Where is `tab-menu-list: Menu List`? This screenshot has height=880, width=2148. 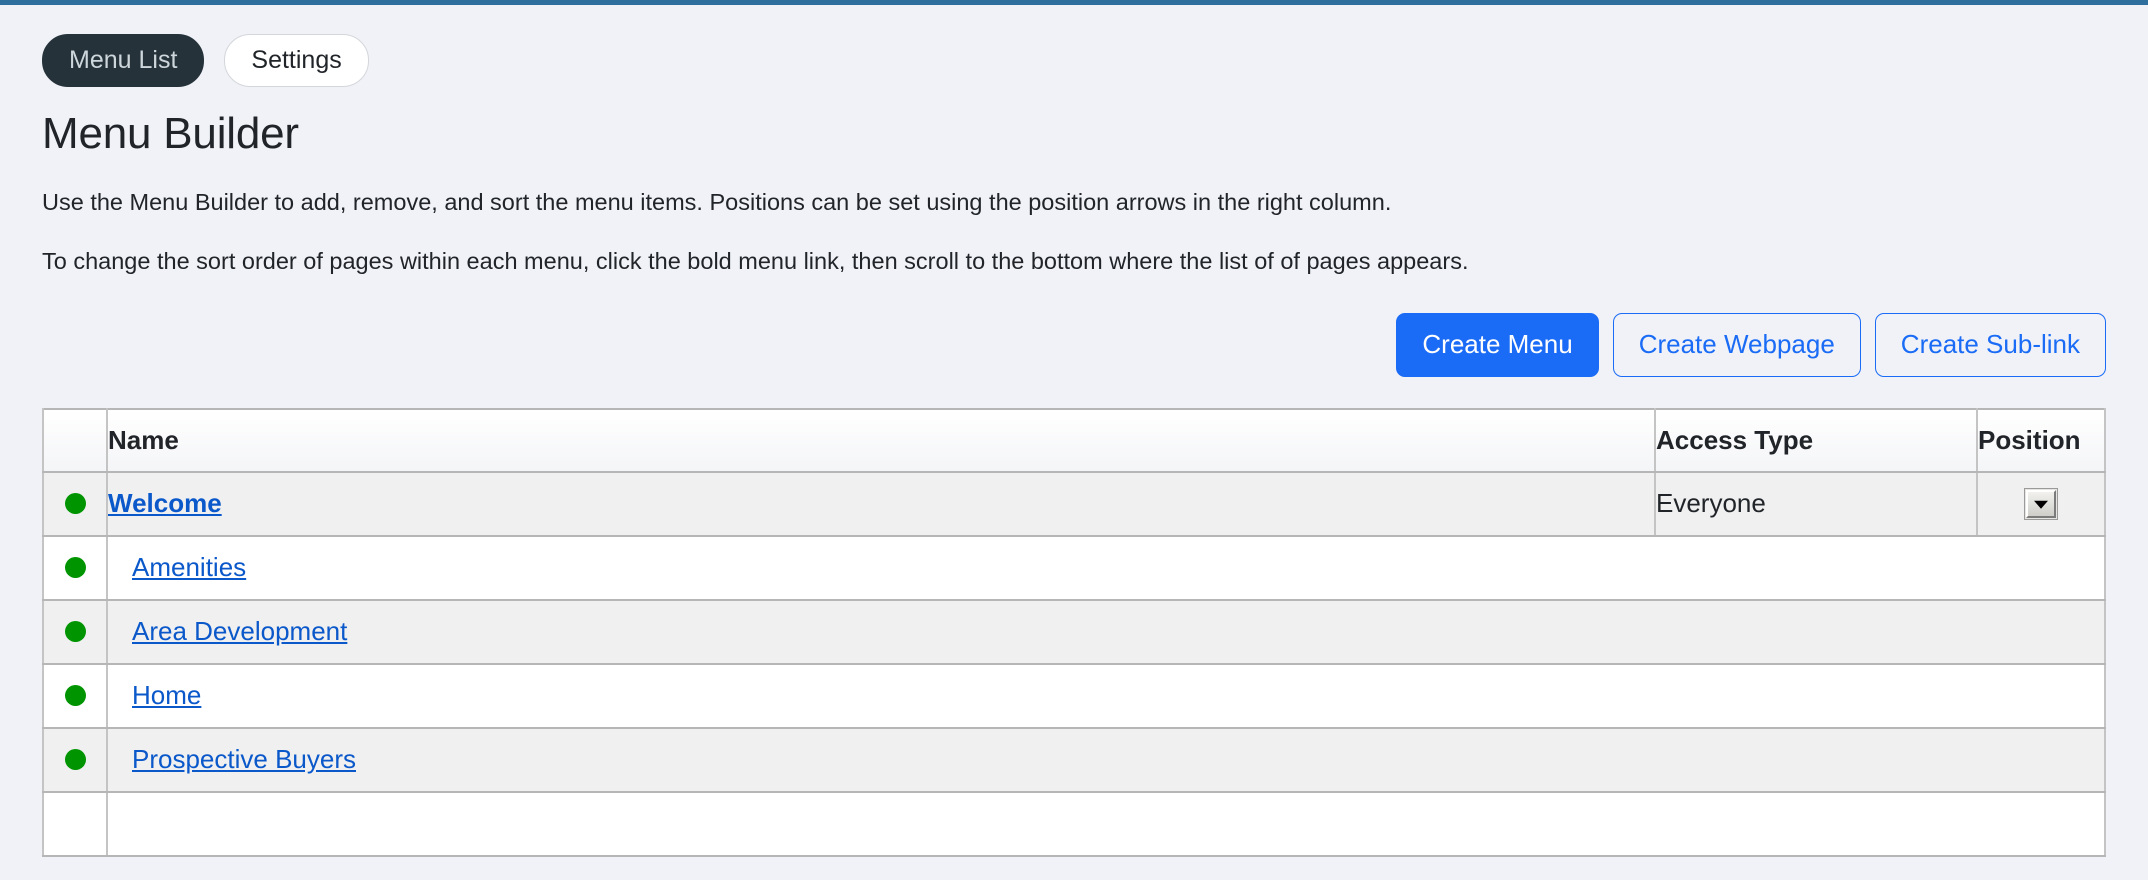 tab-menu-list: Menu List is located at coordinates (123, 60).